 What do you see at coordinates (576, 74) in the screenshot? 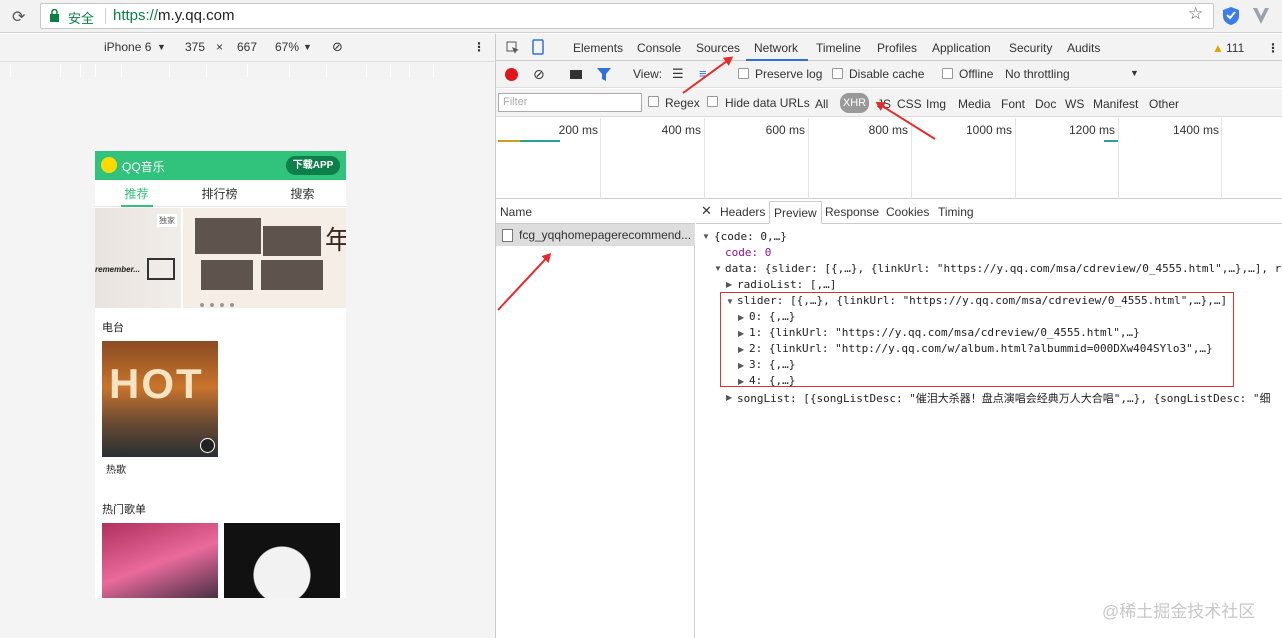
I see `capture-screenshots-icon` at bounding box center [576, 74].